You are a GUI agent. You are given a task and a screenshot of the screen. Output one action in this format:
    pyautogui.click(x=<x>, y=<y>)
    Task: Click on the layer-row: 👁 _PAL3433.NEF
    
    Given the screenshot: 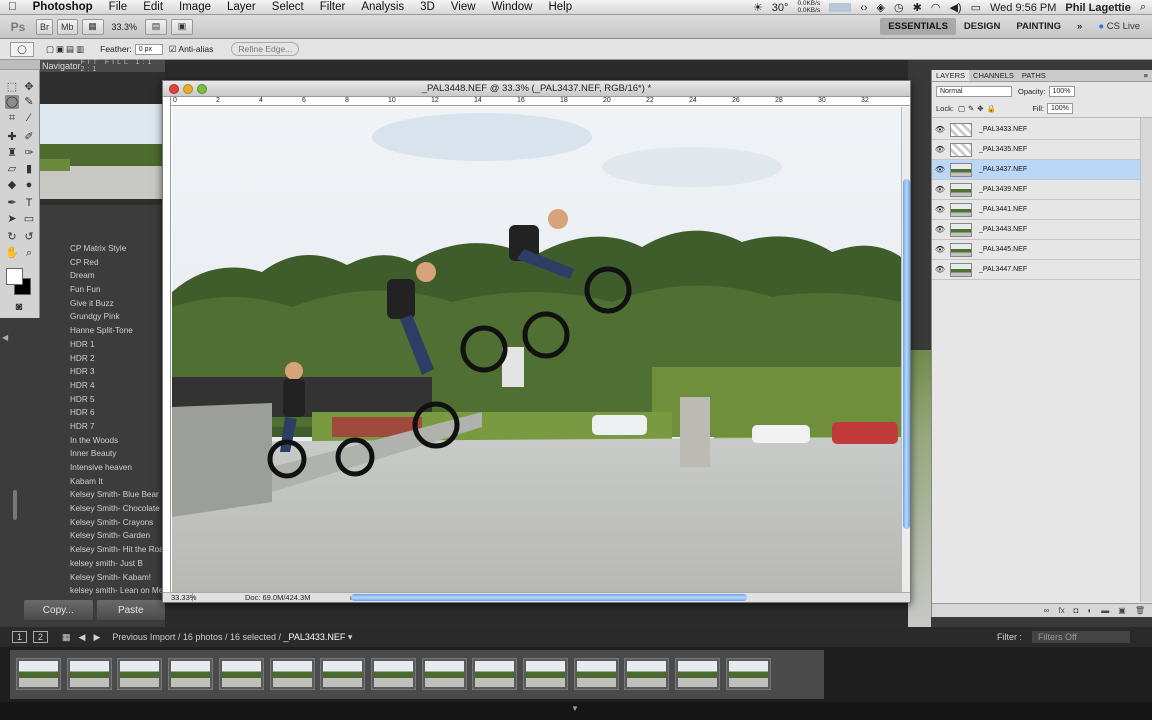 What is the action you would take?
    pyautogui.click(x=1036, y=130)
    